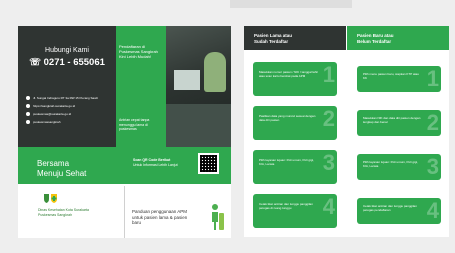  What do you see at coordinates (432, 122) in the screenshot?
I see `new-step-number: 2` at bounding box center [432, 122].